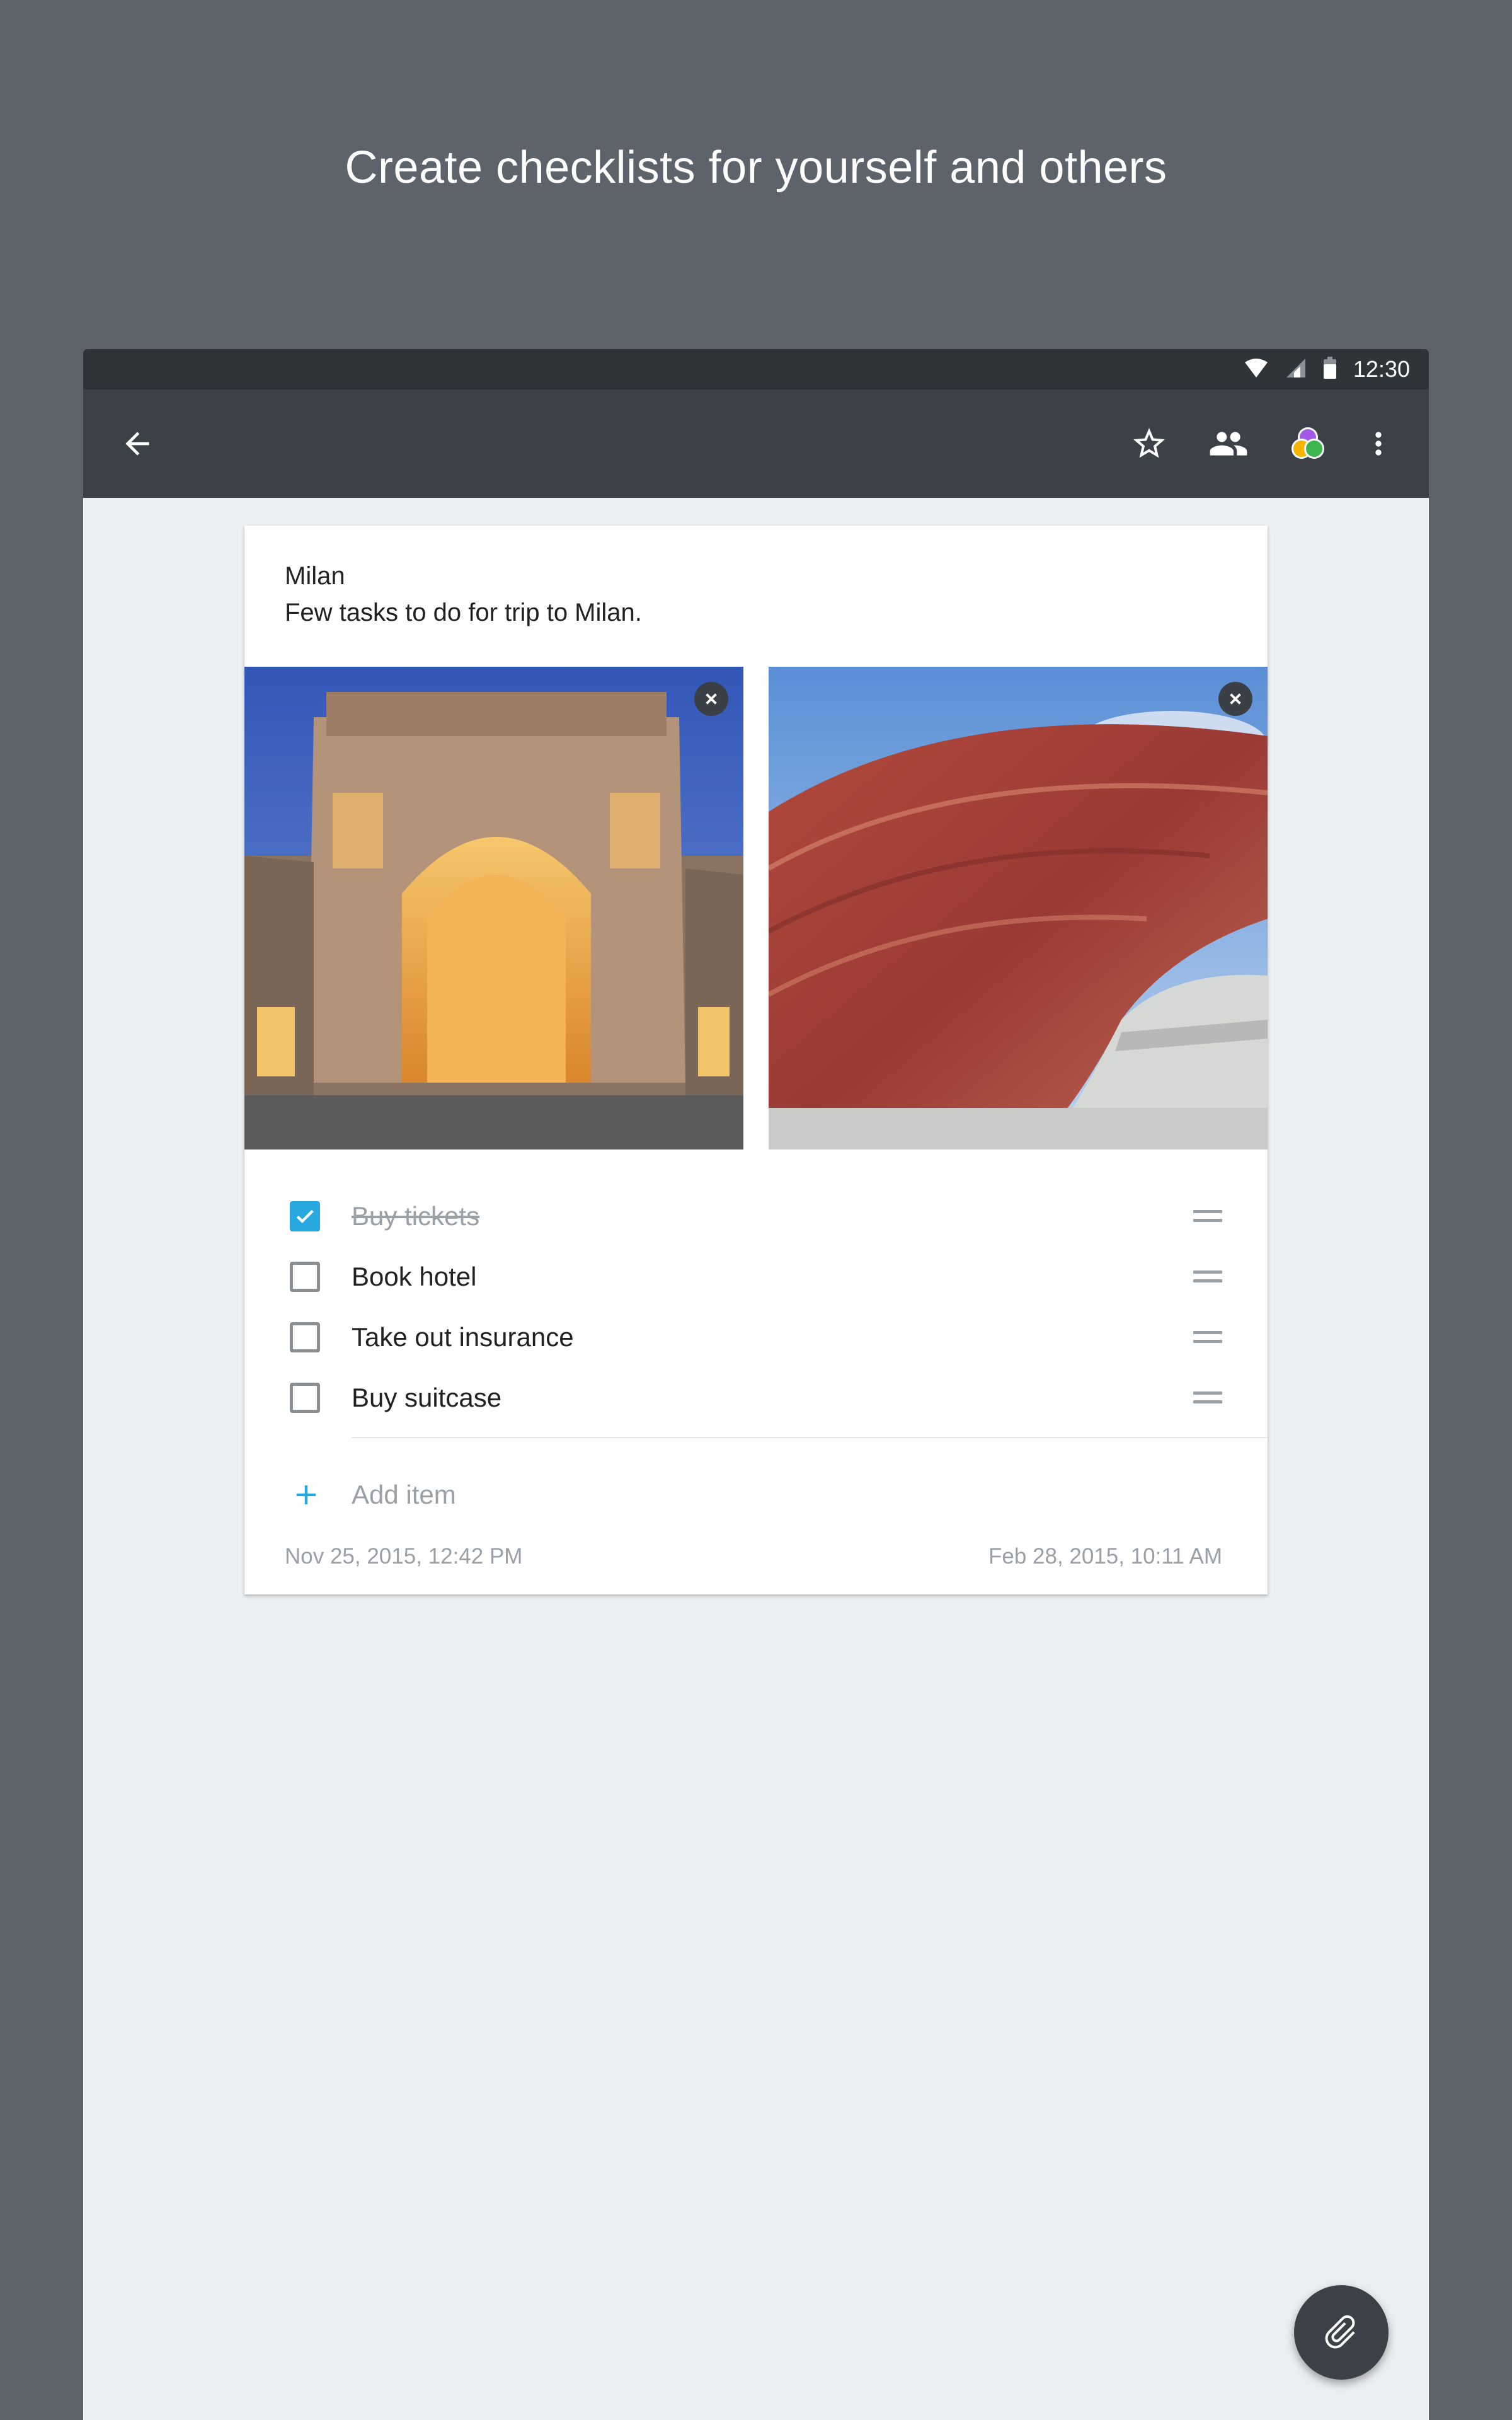  I want to click on back-button, so click(137, 444).